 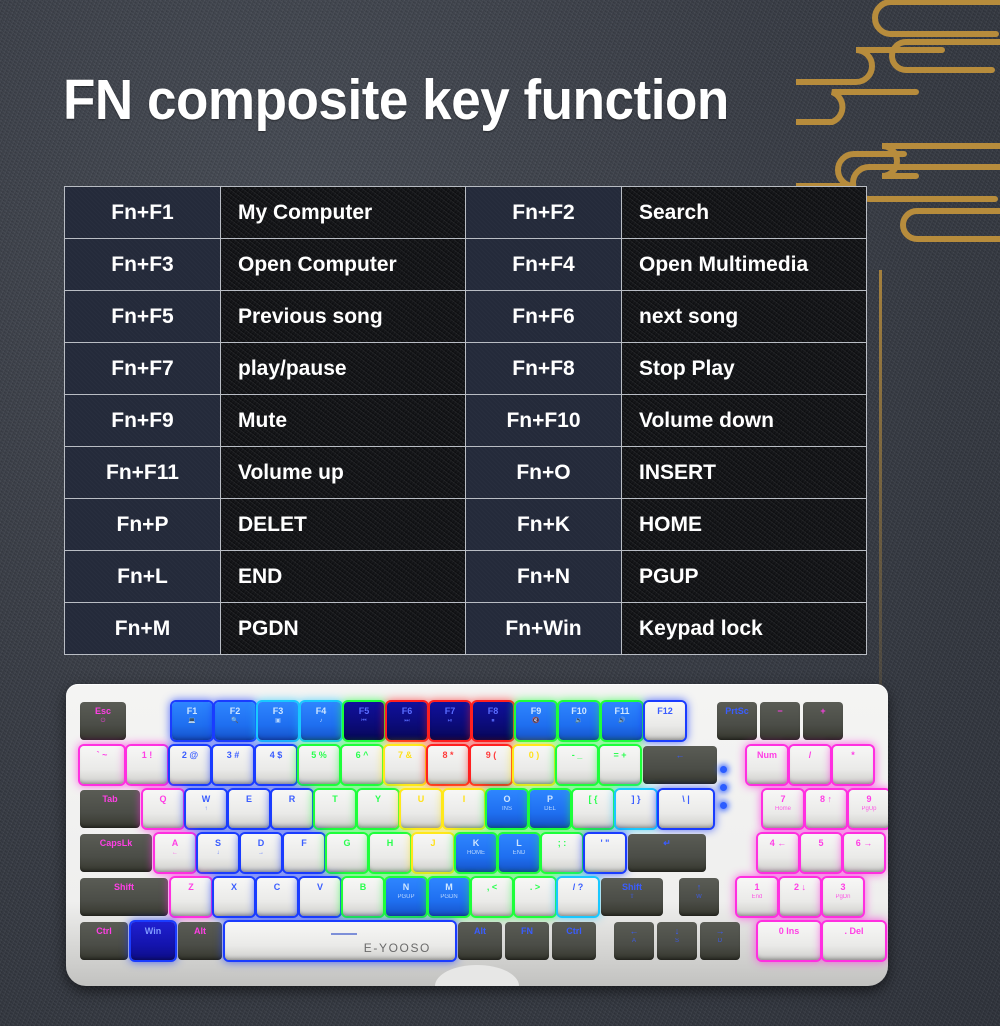 I want to click on keycap-j: J, so click(x=433, y=853).